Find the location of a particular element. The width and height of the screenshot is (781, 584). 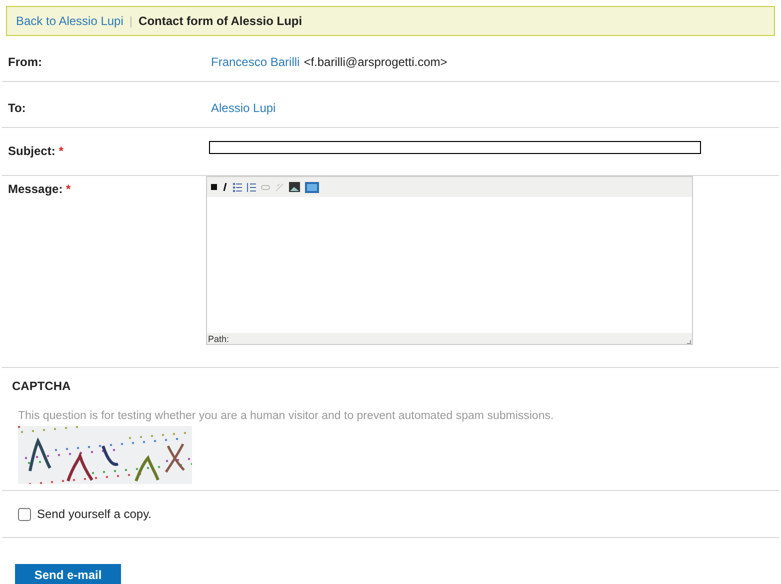

image-icon is located at coordinates (294, 187).